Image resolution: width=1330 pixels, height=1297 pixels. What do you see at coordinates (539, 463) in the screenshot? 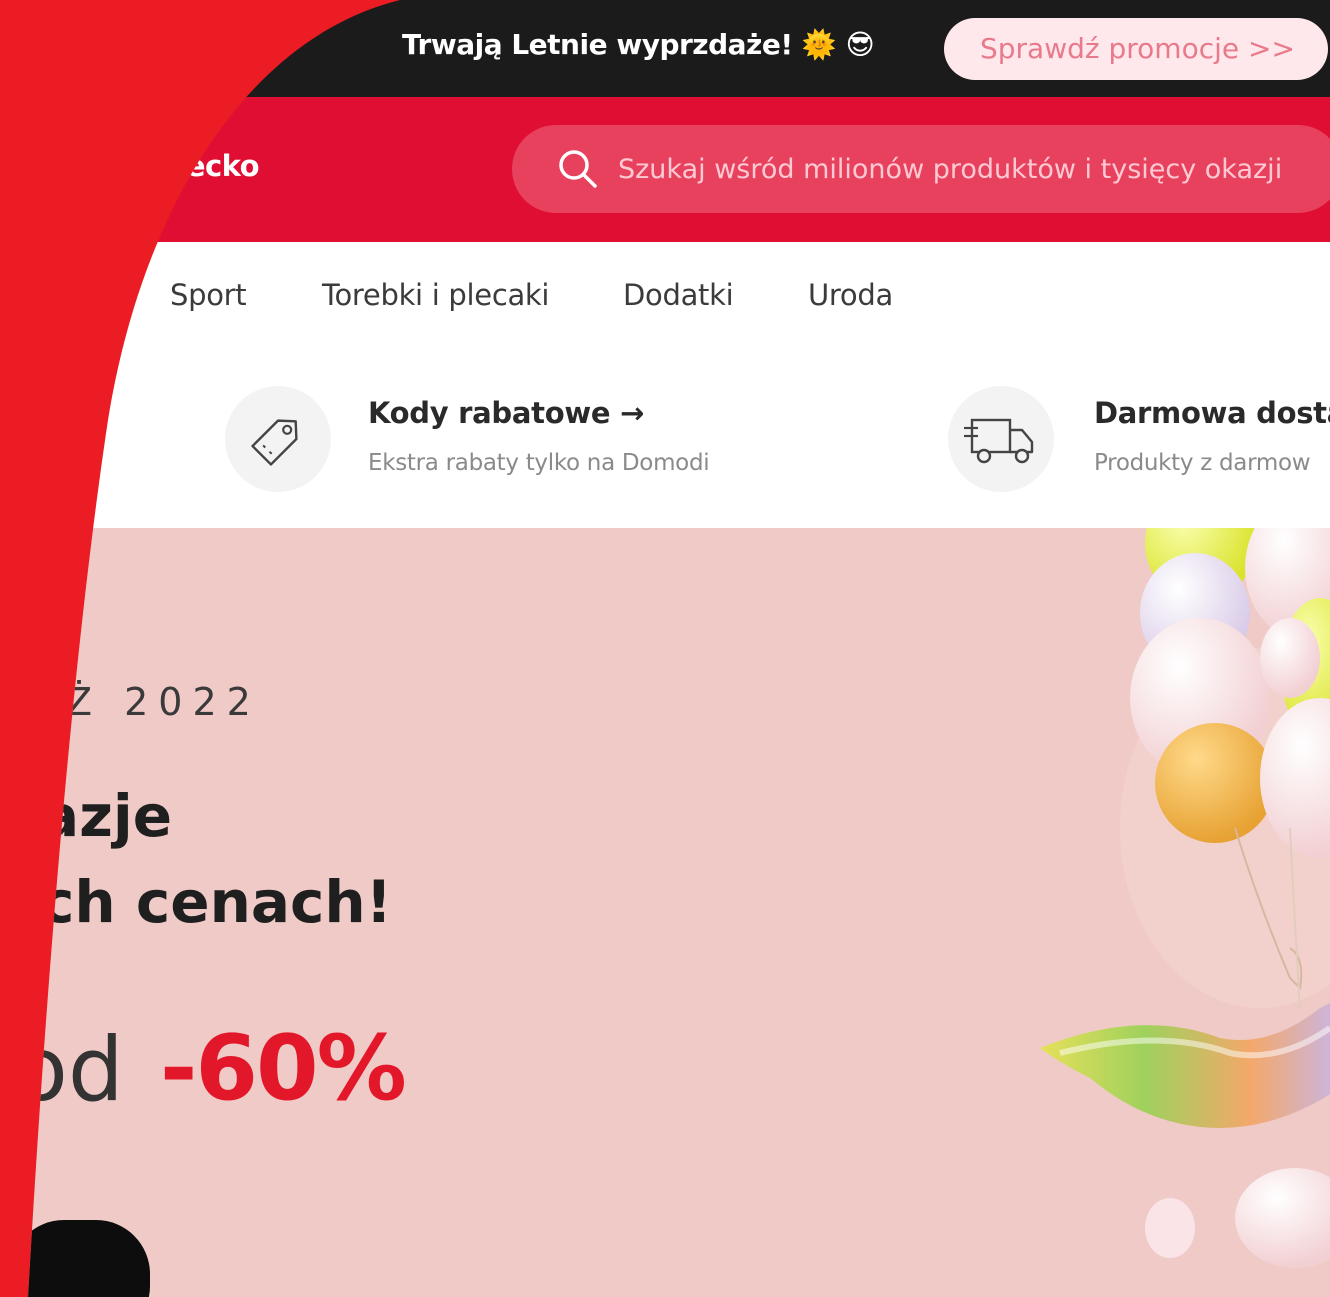
I see `discount-codes-subtitle: Ekstra rabaty tylko na Domodi` at bounding box center [539, 463].